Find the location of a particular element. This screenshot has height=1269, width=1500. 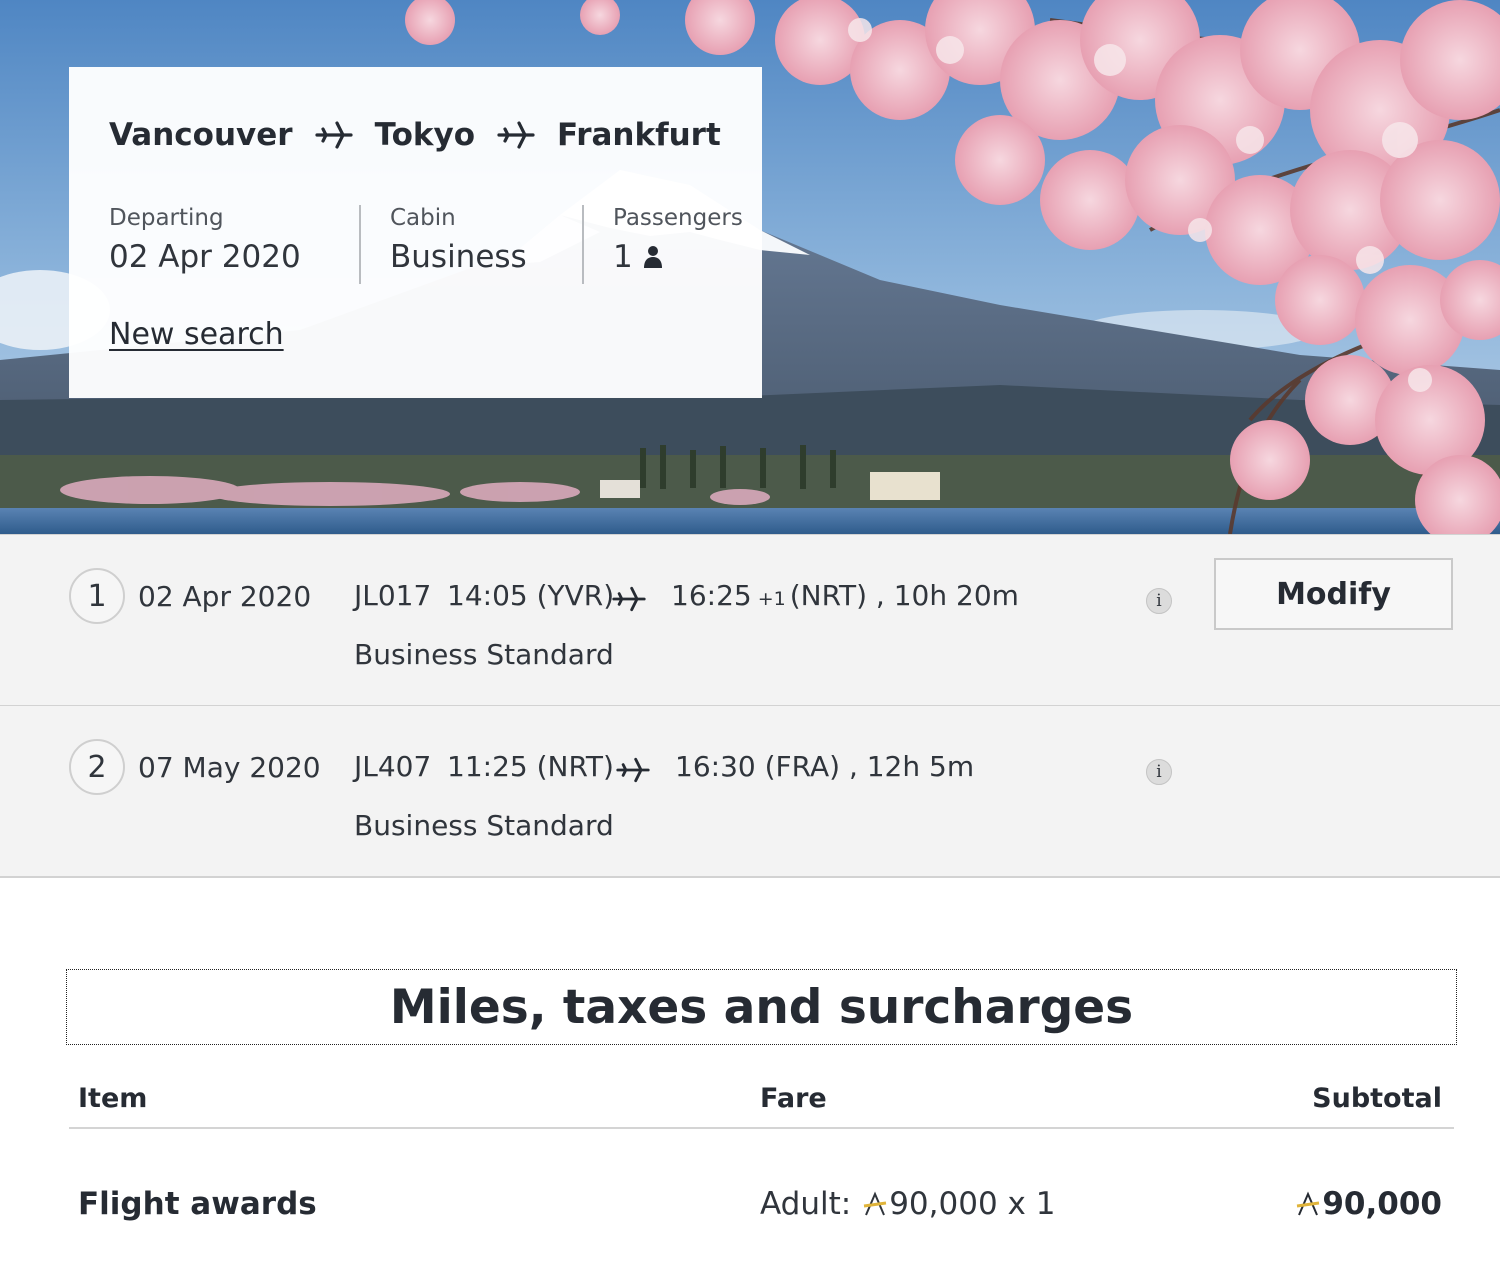

origin-city: Vancouver is located at coordinates (201, 135).